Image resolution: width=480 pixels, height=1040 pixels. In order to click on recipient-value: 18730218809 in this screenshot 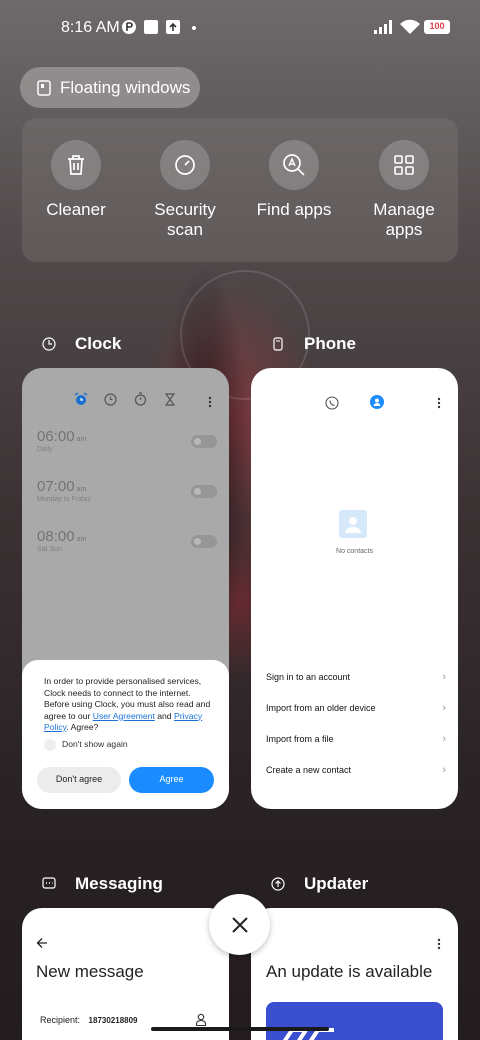, I will do `click(113, 1020)`.